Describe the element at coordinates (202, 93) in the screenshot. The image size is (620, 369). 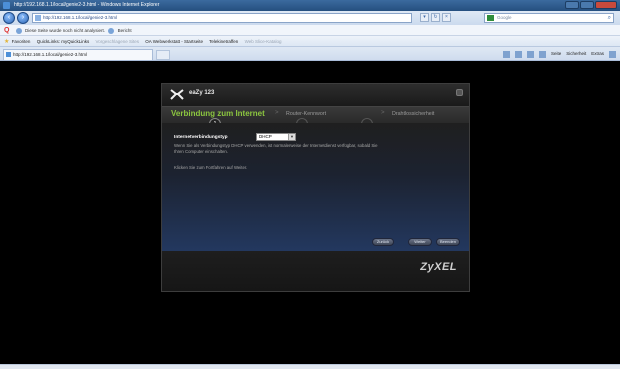
I see `wizard-title: eaZy 123` at that location.